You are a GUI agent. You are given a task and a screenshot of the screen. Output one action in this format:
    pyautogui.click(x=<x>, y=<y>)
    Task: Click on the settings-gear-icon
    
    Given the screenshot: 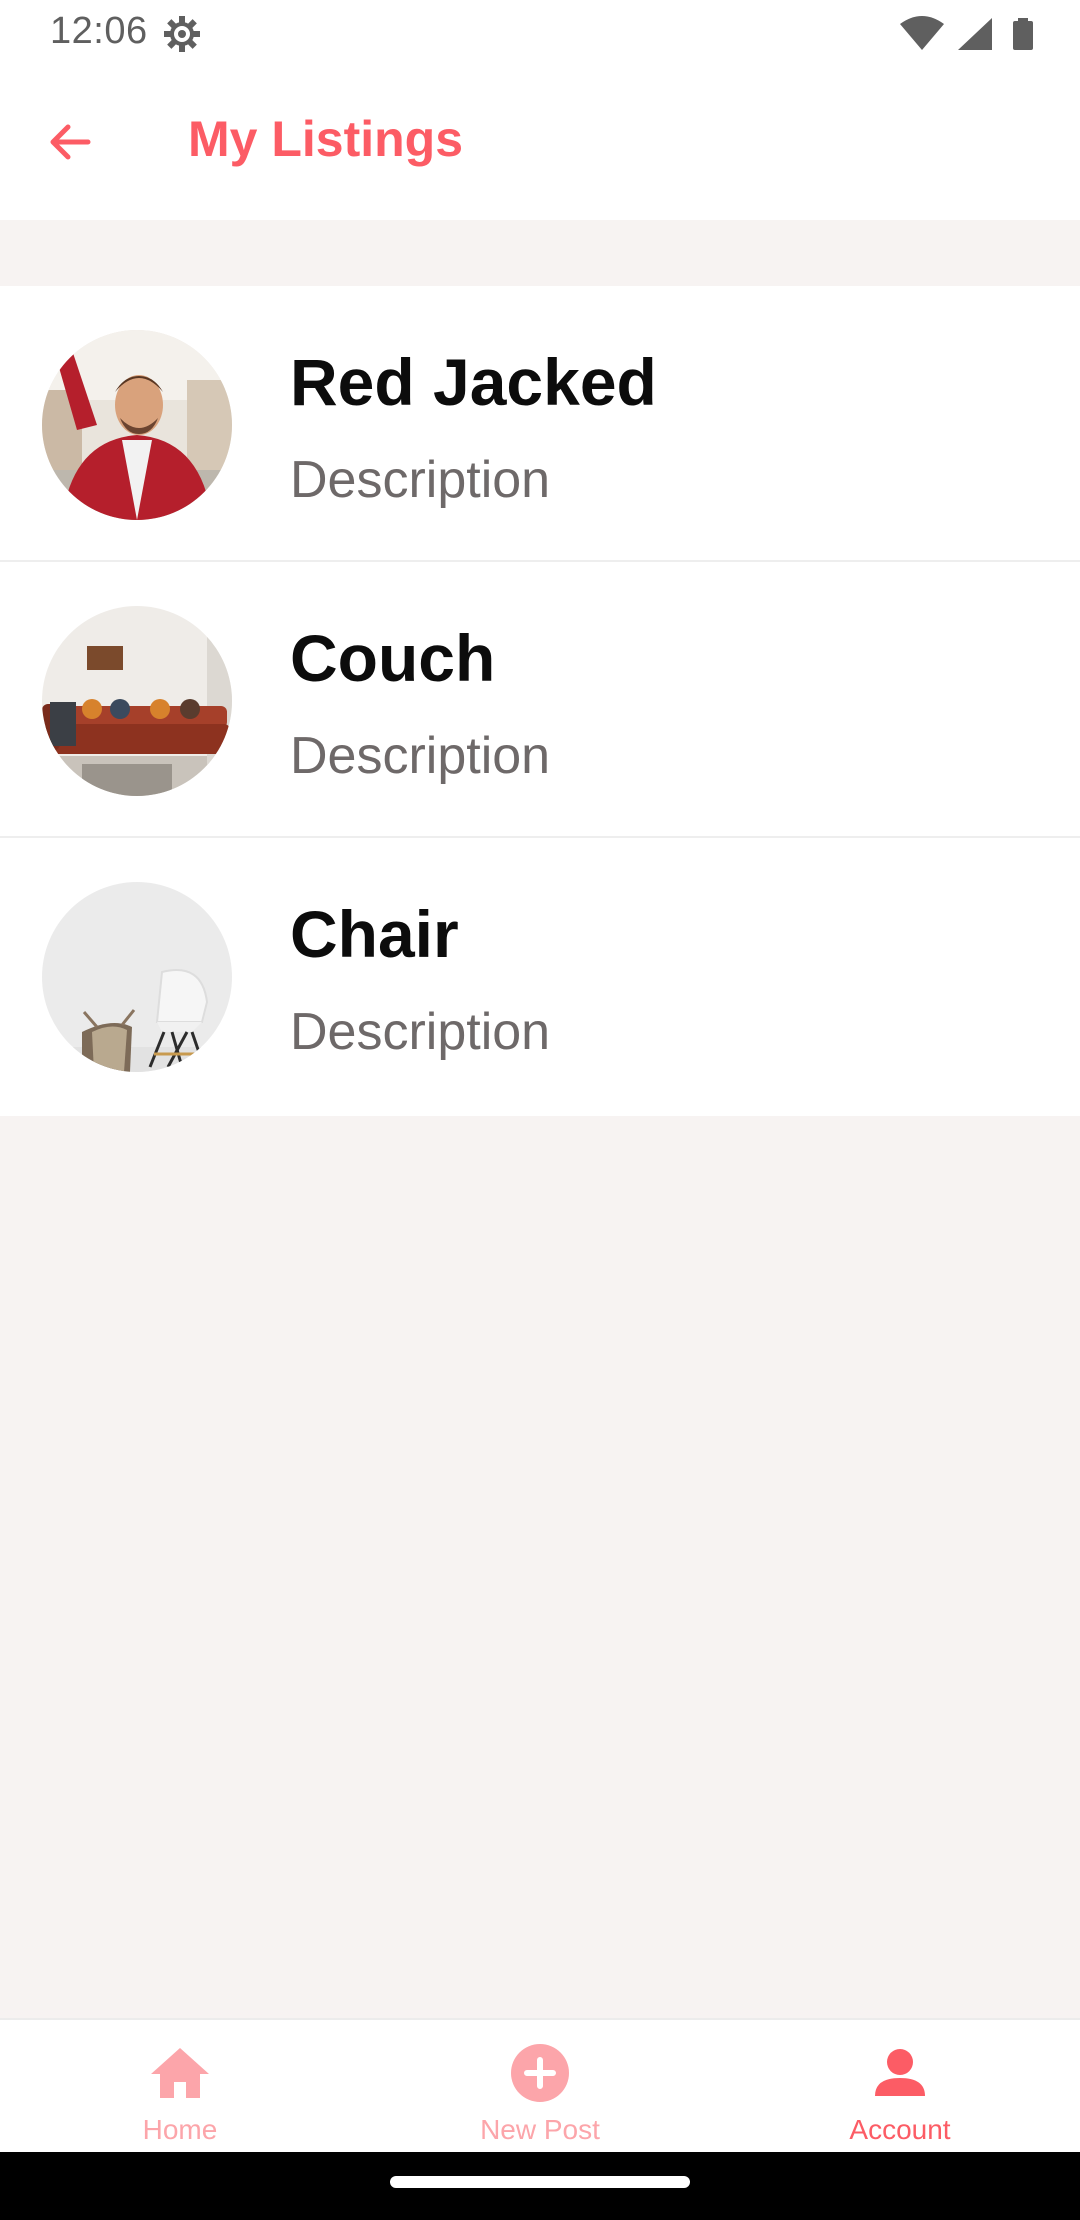 What is the action you would take?
    pyautogui.click(x=182, y=34)
    